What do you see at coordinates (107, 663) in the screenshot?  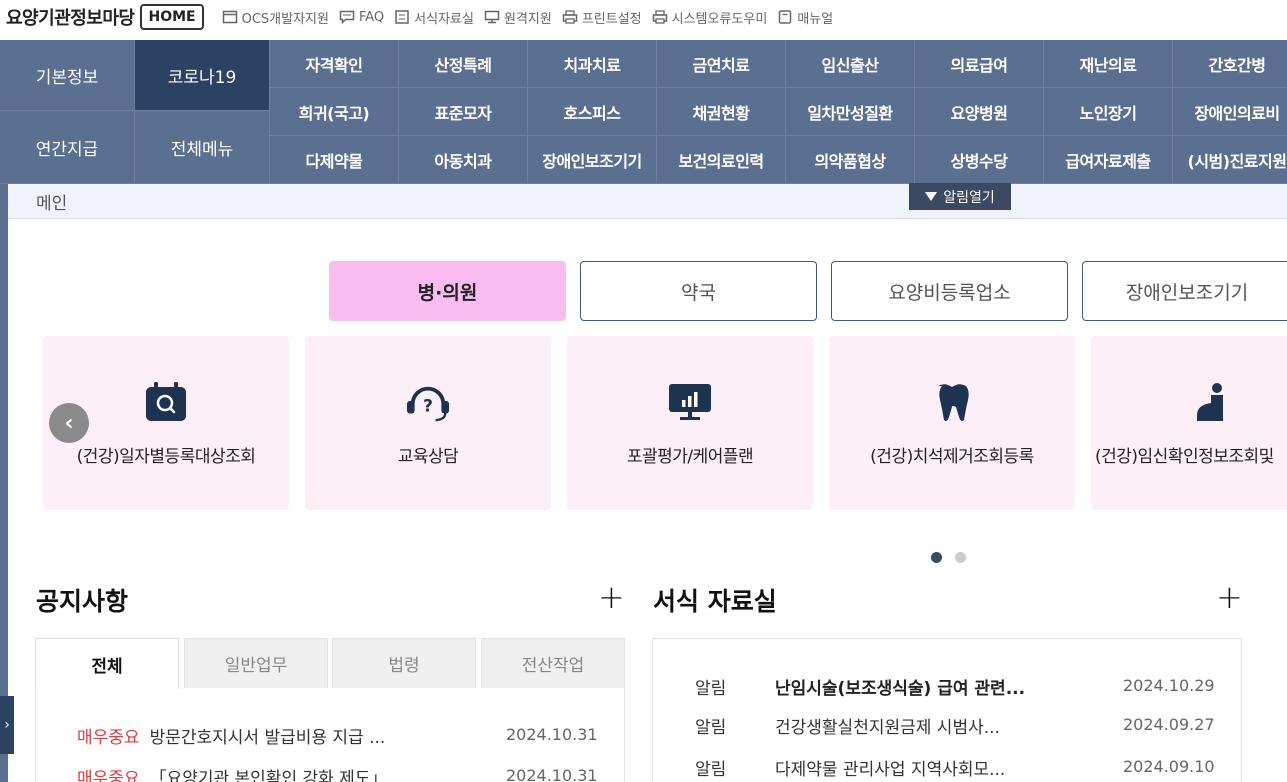 I see `notice-tab-all: 전체` at bounding box center [107, 663].